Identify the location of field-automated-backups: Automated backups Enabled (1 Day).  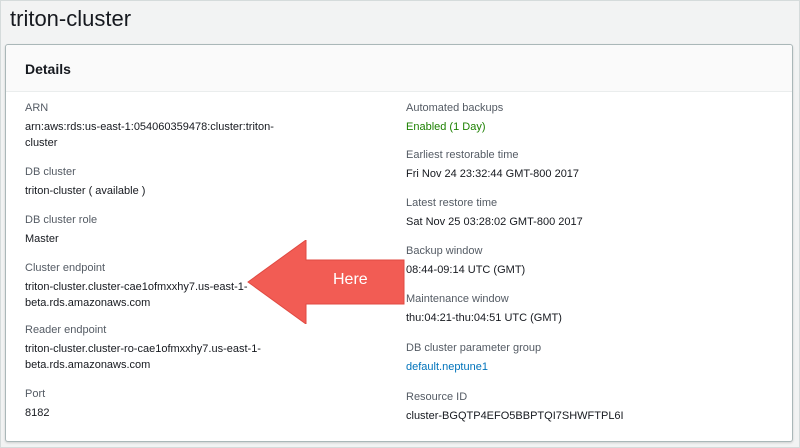
(454, 118).